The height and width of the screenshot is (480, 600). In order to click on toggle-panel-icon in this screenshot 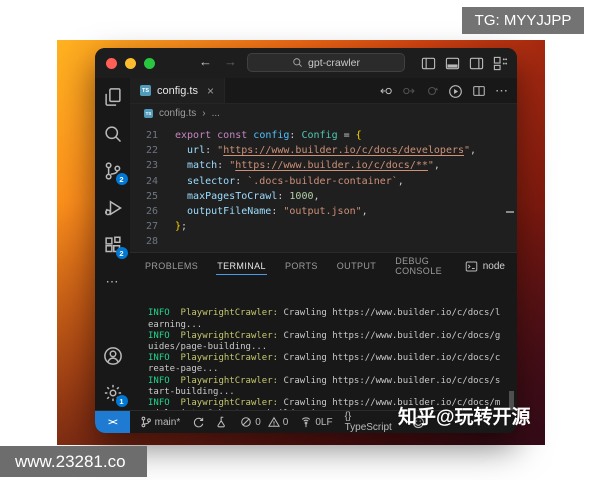, I will do `click(452, 63)`.